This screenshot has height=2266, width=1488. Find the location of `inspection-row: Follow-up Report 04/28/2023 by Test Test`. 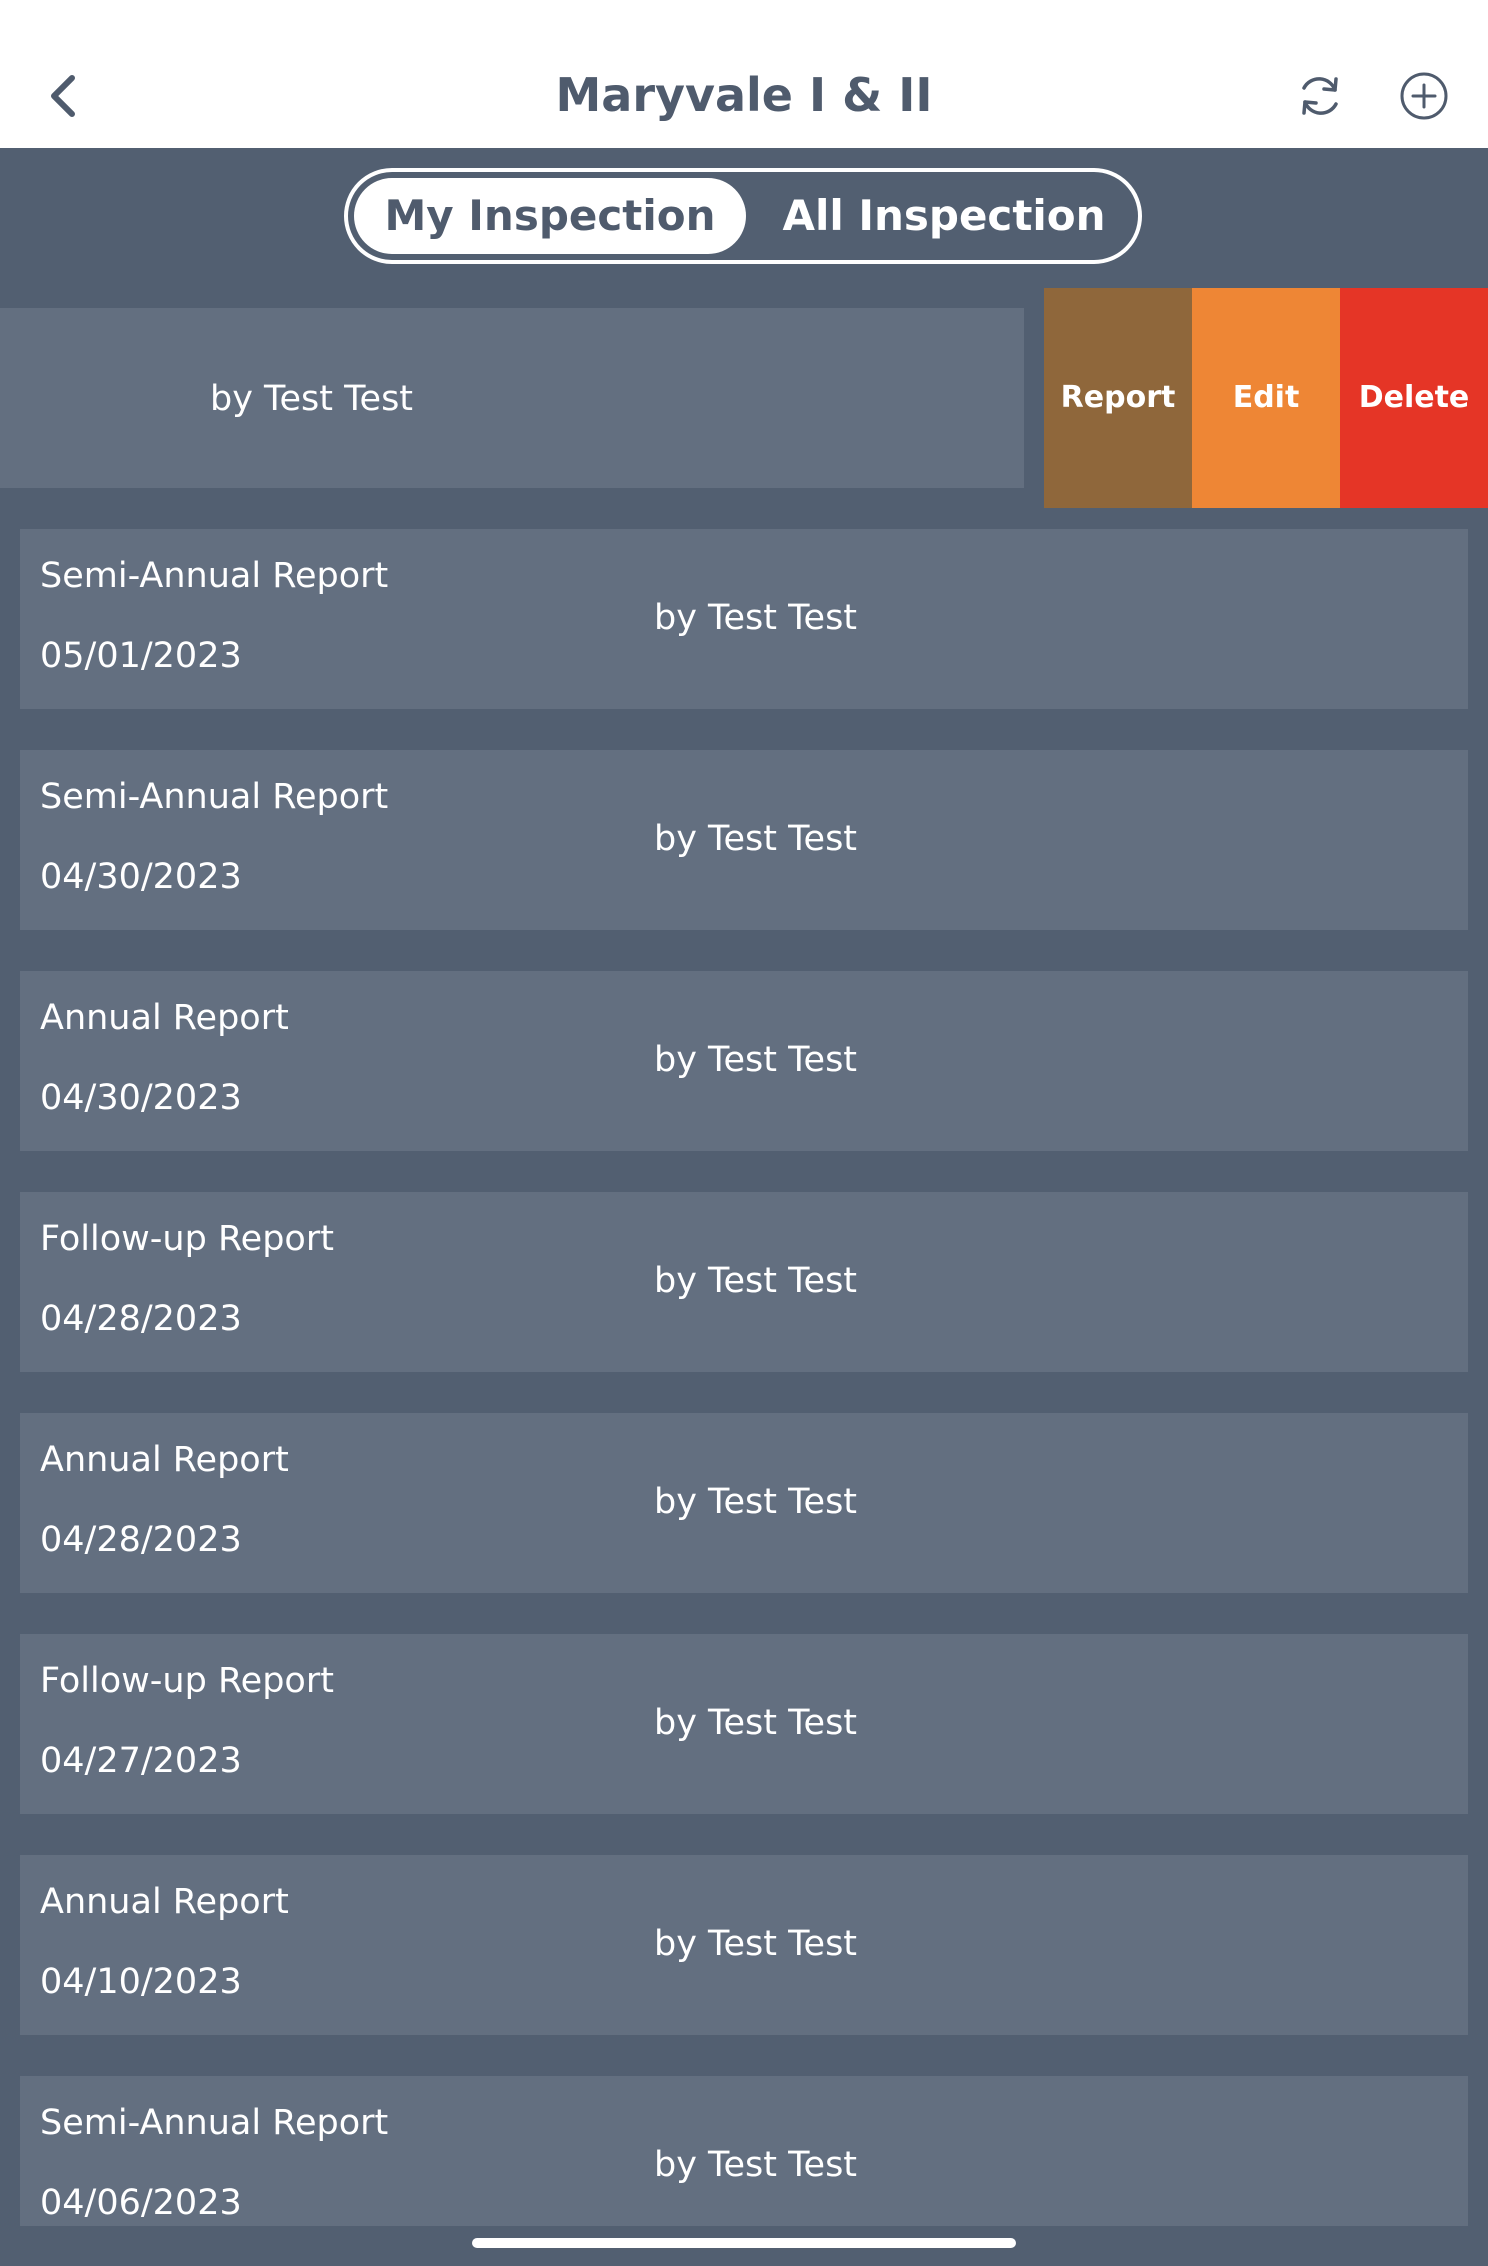

inspection-row: Follow-up Report 04/28/2023 by Test Test is located at coordinates (744, 1282).